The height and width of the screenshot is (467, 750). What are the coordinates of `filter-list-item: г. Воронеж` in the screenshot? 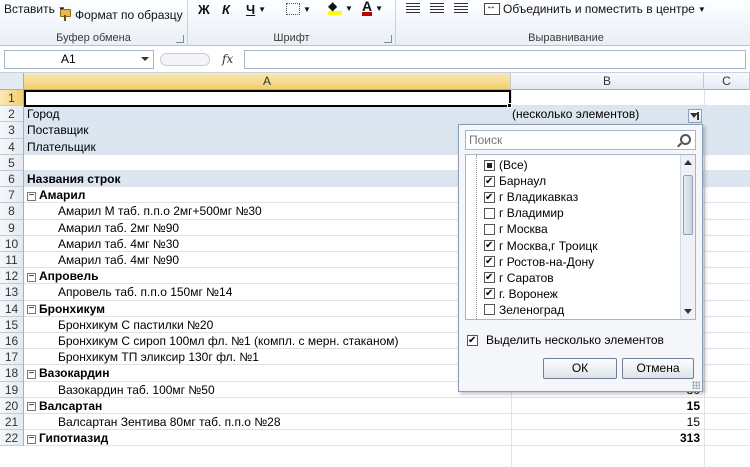 It's located at (521, 294).